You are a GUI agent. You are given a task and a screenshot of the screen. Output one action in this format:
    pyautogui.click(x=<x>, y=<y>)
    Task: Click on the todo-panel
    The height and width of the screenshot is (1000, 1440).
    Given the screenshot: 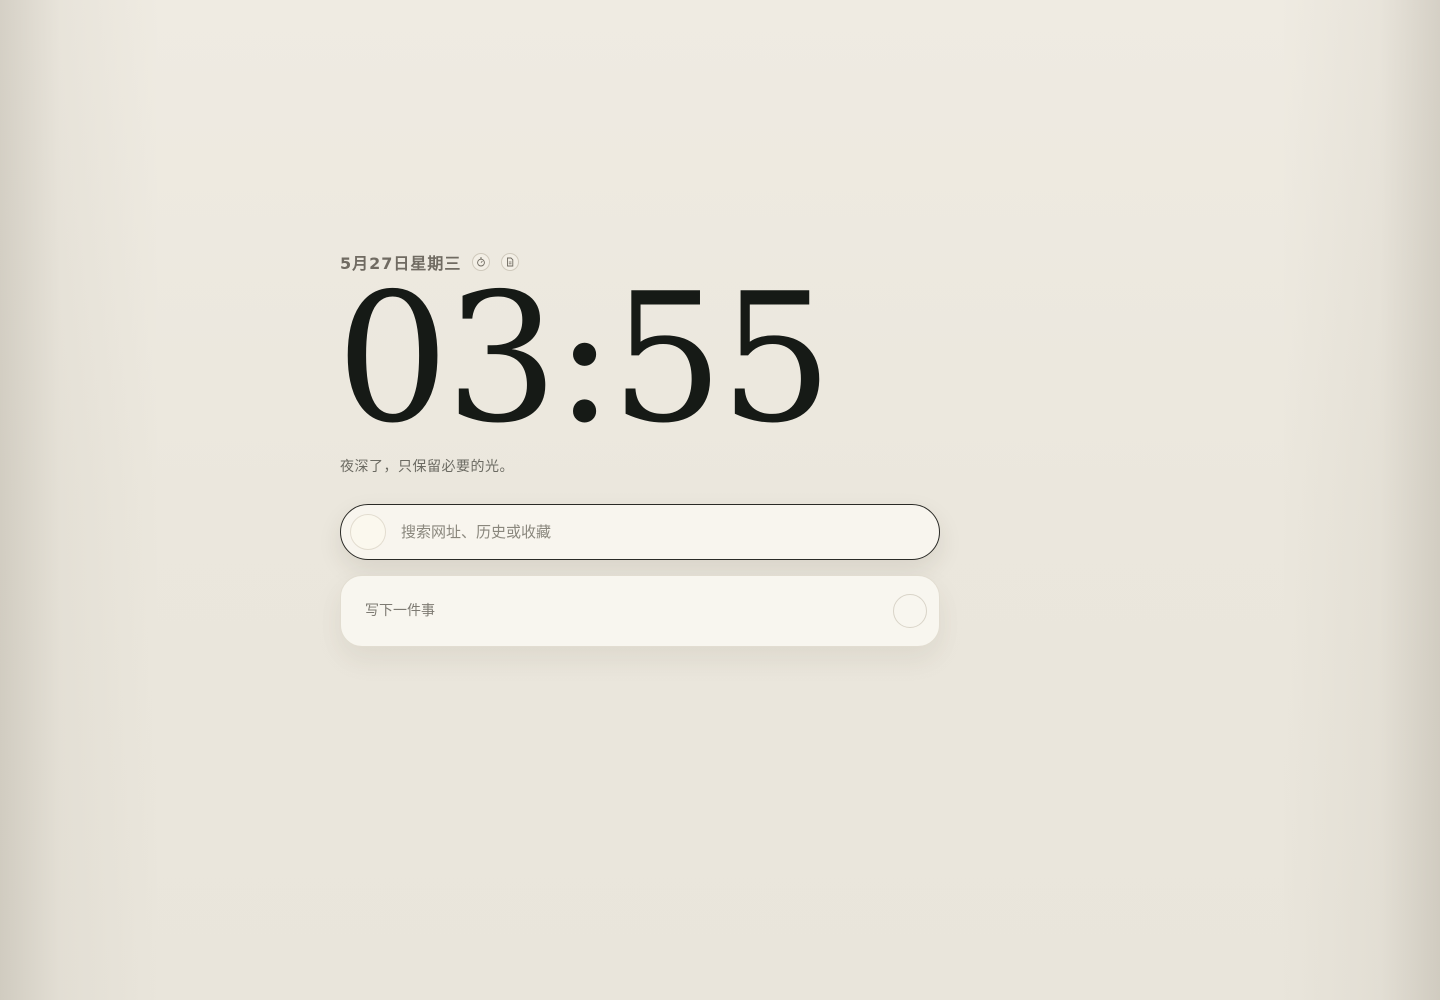 What is the action you would take?
    pyautogui.click(x=640, y=611)
    